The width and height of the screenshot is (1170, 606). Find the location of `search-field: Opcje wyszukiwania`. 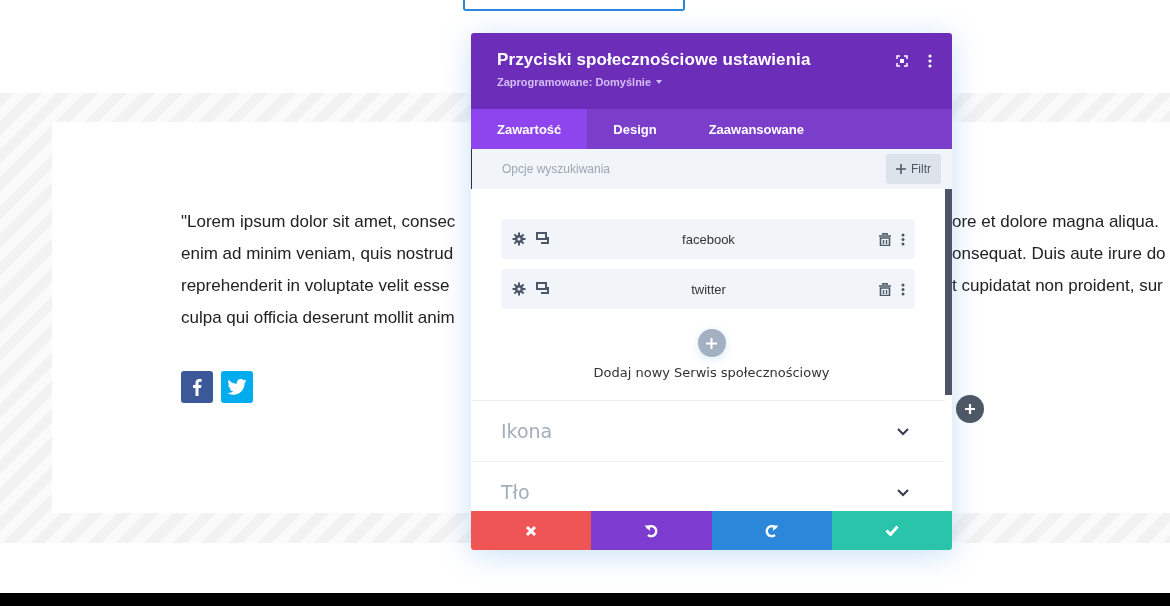

search-field: Opcje wyszukiwania is located at coordinates (652, 169).